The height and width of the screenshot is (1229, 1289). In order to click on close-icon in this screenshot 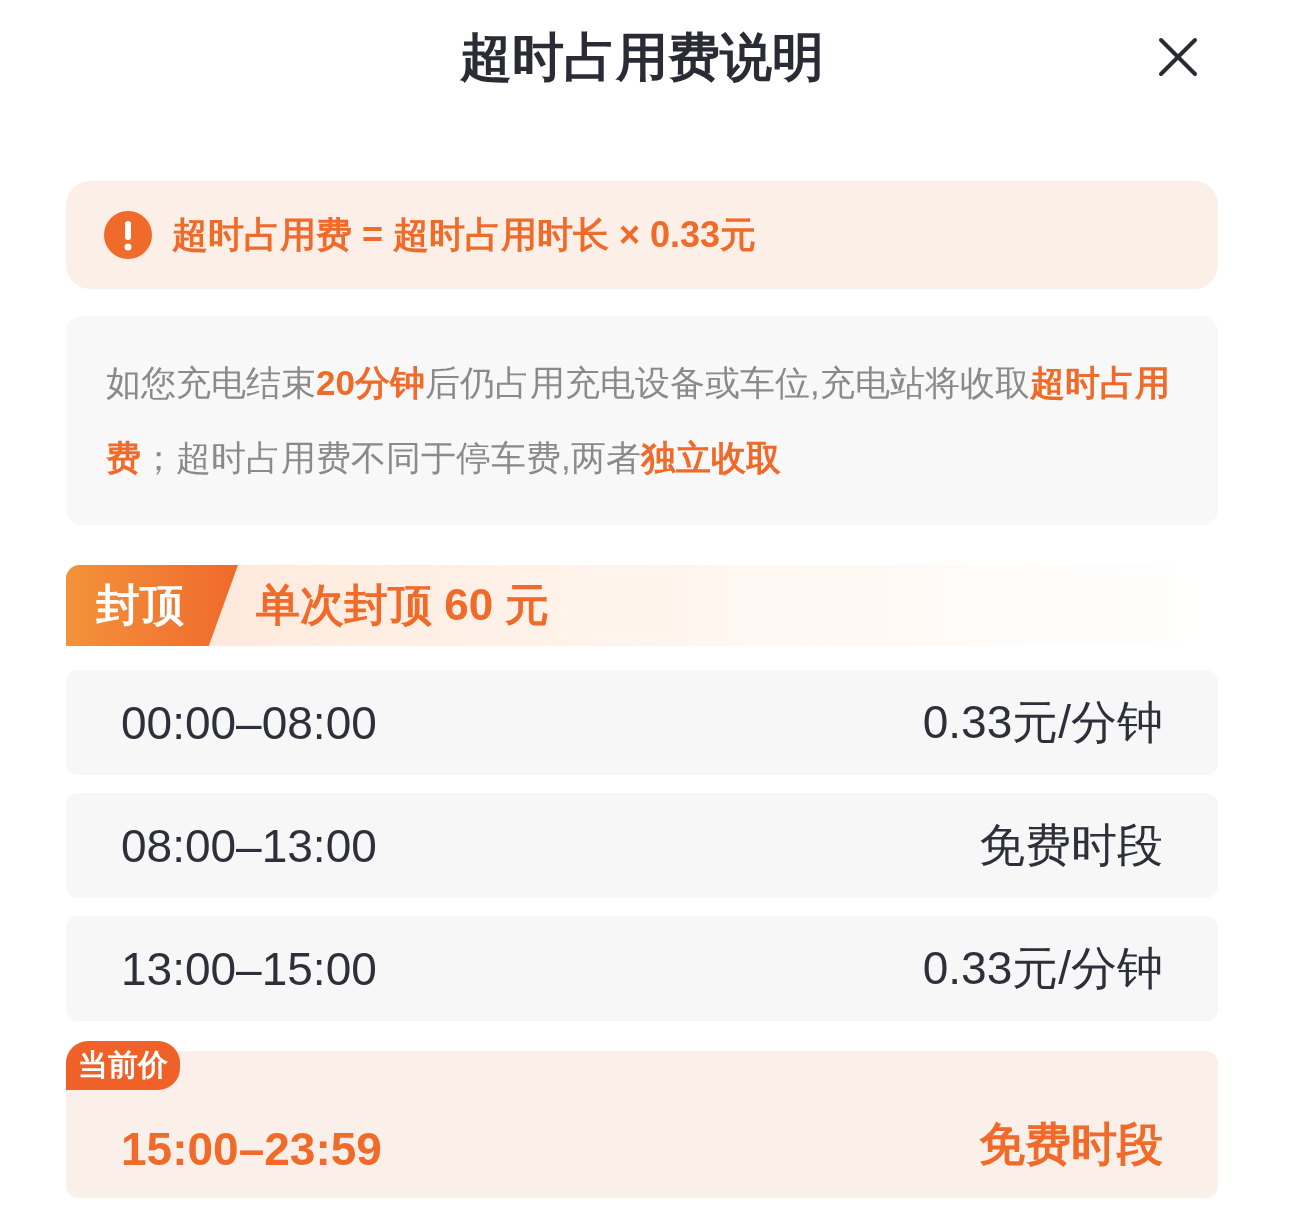, I will do `click(1178, 57)`.